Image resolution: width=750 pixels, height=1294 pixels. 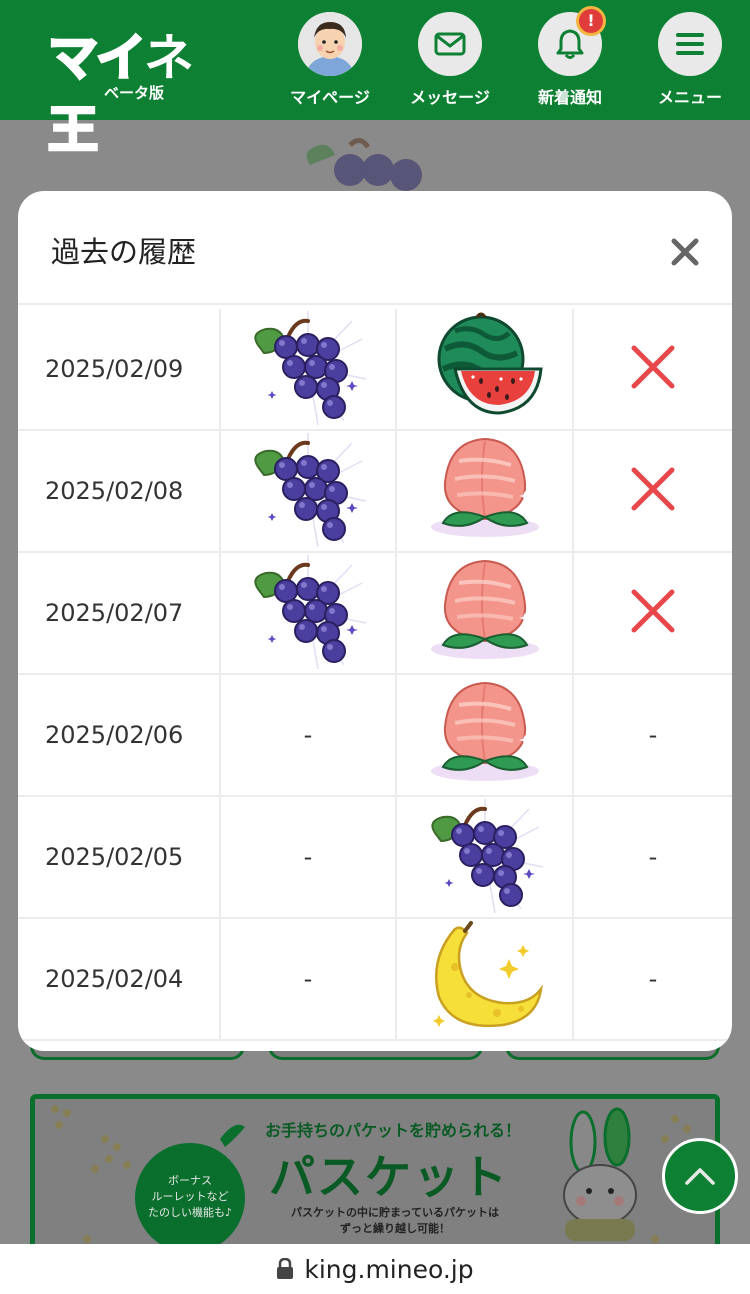 I want to click on browser-url-bar: king.mineo.jp, so click(x=375, y=1269).